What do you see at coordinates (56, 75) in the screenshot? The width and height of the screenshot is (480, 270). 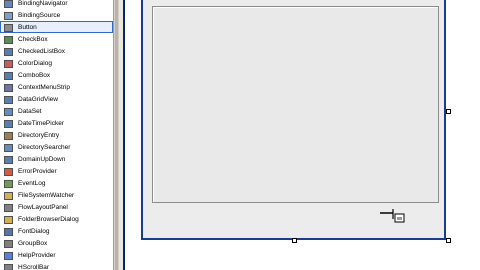 I see `toolbox-item: ComboBox` at bounding box center [56, 75].